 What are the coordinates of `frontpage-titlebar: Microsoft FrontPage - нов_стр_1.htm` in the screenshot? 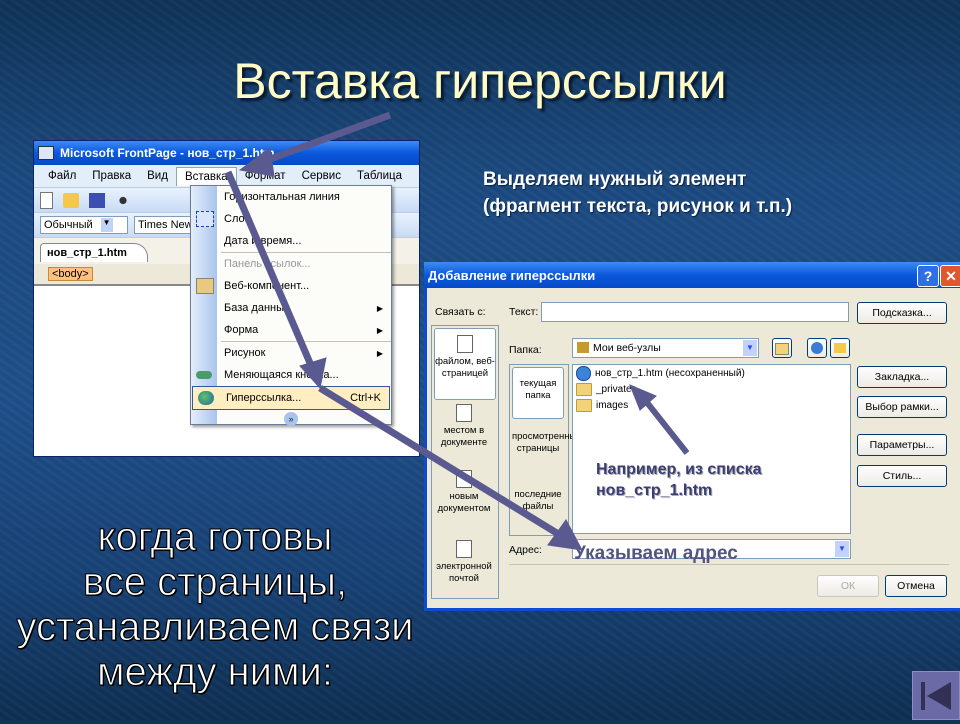 It's located at (226, 153).